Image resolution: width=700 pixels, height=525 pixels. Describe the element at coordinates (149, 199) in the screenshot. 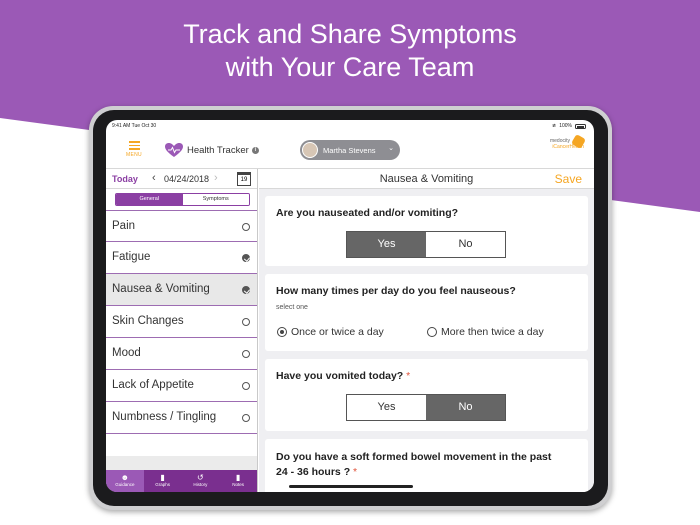

I see `segment-general: General` at that location.